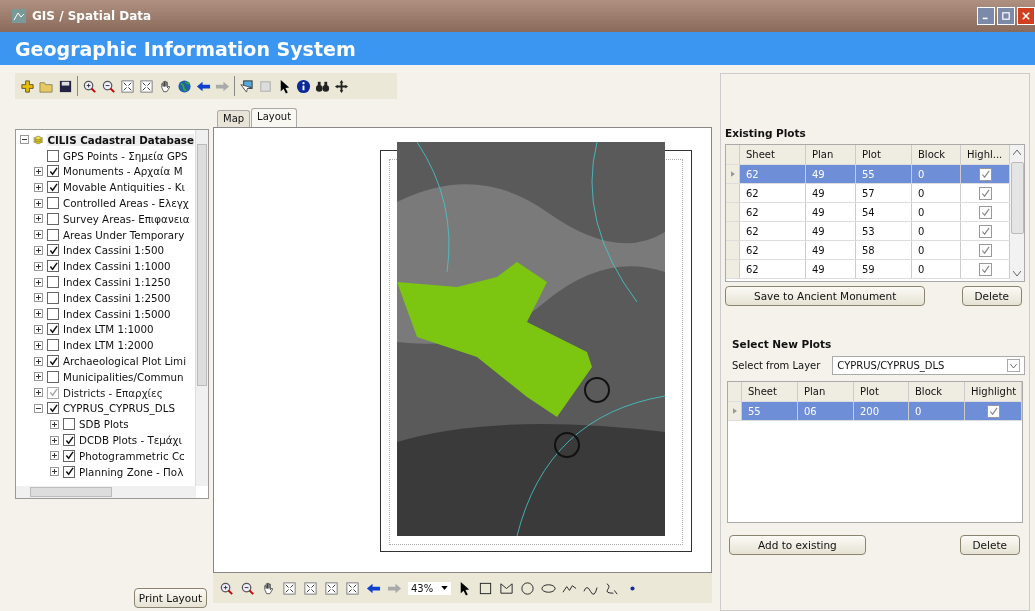 The width and height of the screenshot is (1035, 611). What do you see at coordinates (928, 365) in the screenshot?
I see `layer-dropdown: CYPRUS/CYPRUS_DLS` at bounding box center [928, 365].